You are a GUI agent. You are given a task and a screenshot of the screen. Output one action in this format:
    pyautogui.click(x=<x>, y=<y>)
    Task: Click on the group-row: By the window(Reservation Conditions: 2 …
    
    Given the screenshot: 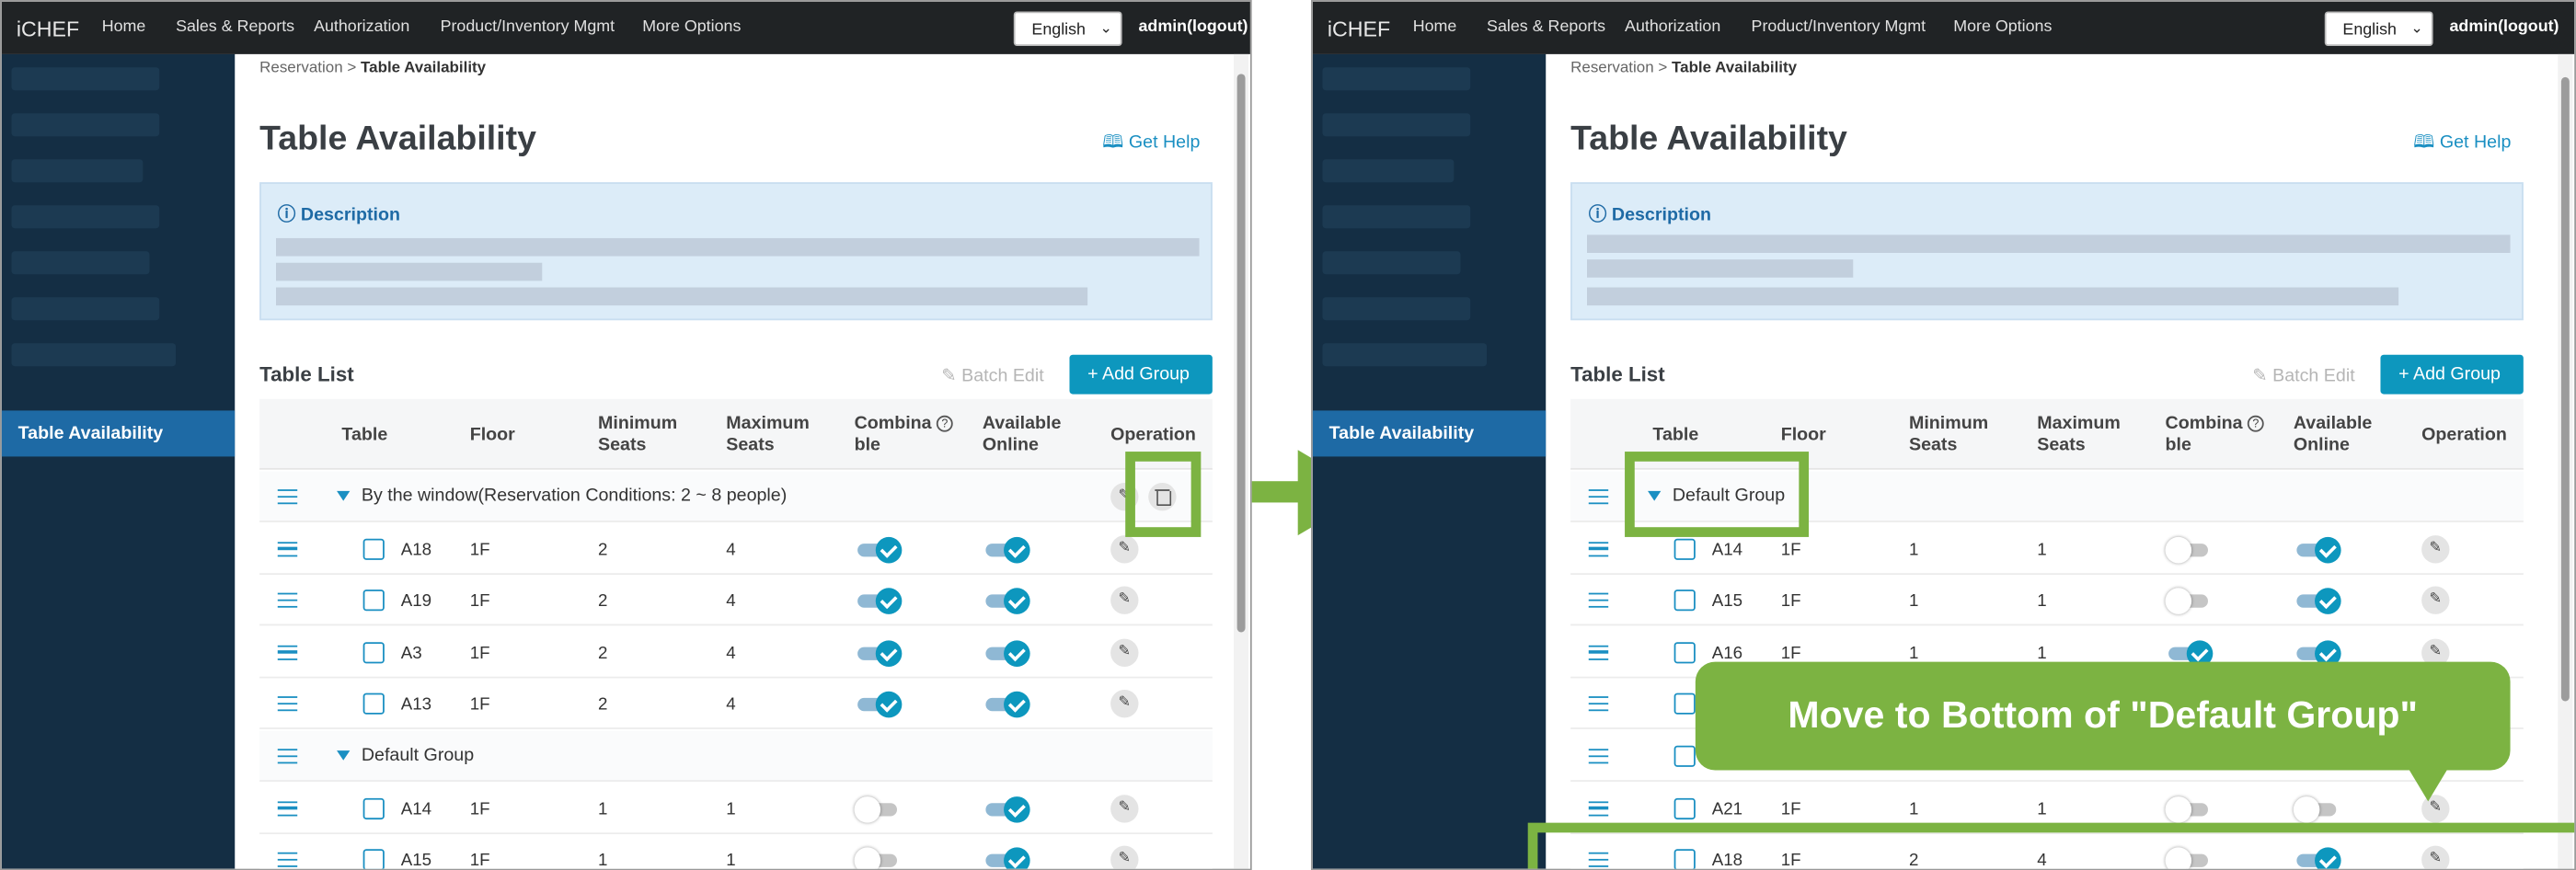 What is the action you would take?
    pyautogui.click(x=736, y=496)
    